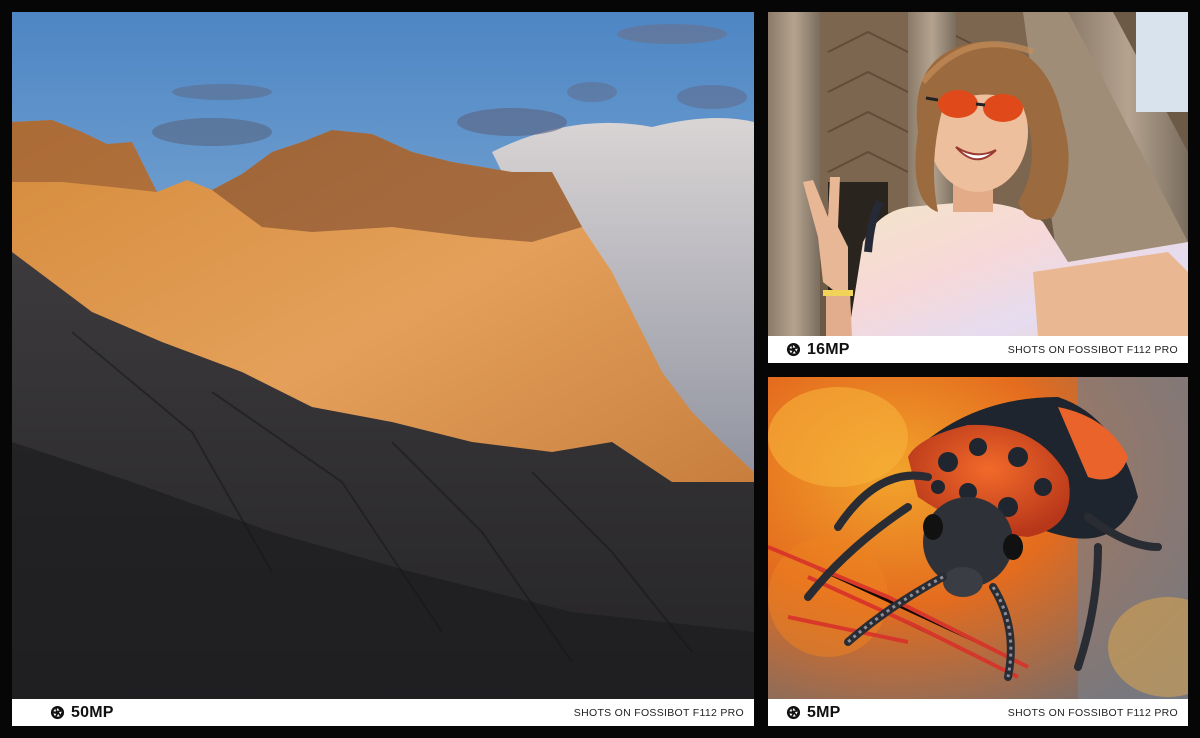 This screenshot has width=1200, height=738. What do you see at coordinates (828, 349) in the screenshot?
I see `megapixel-label: 16MP` at bounding box center [828, 349].